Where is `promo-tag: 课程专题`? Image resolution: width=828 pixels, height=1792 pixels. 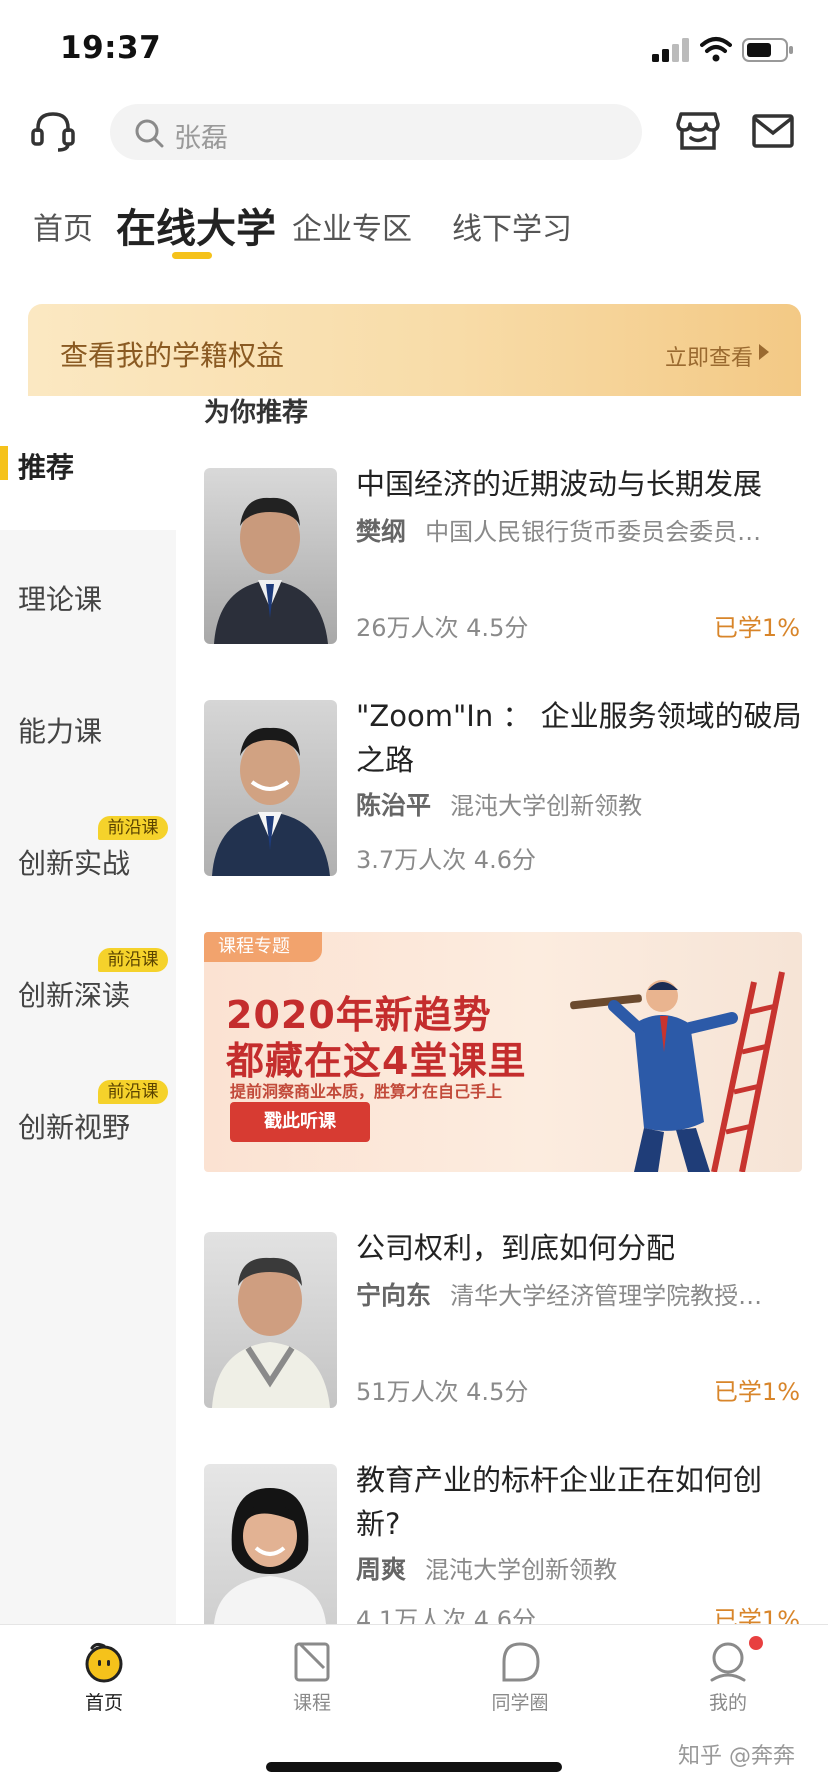
promo-tag: 课程专题 is located at coordinates (263, 947).